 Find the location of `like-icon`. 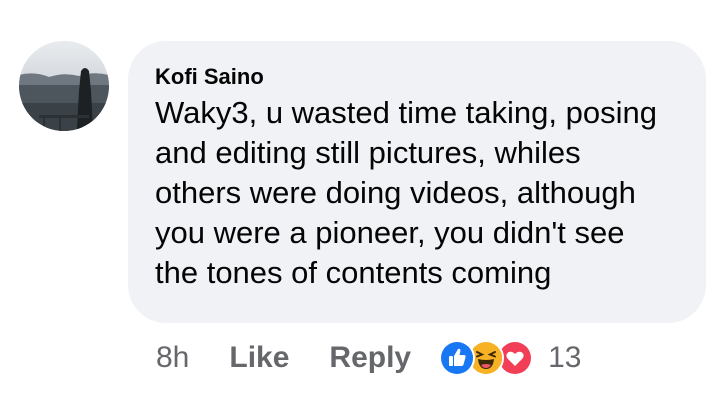

like-icon is located at coordinates (457, 358).